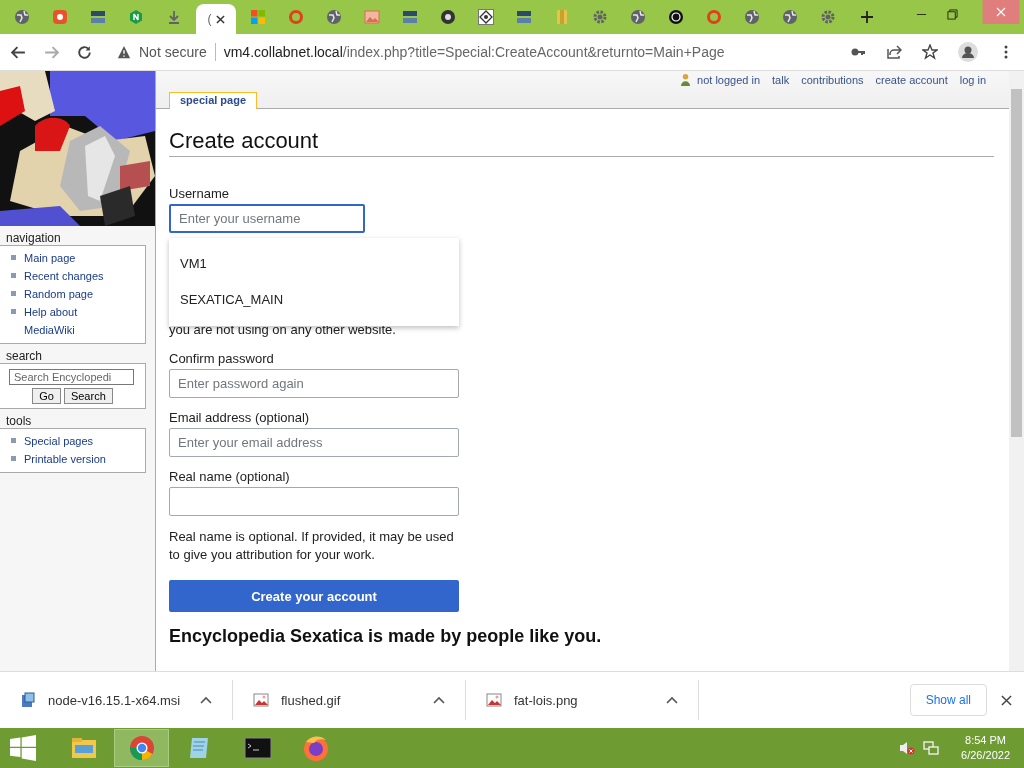  Describe the element at coordinates (314, 442) in the screenshot. I see `input-field: Enter your email address` at that location.